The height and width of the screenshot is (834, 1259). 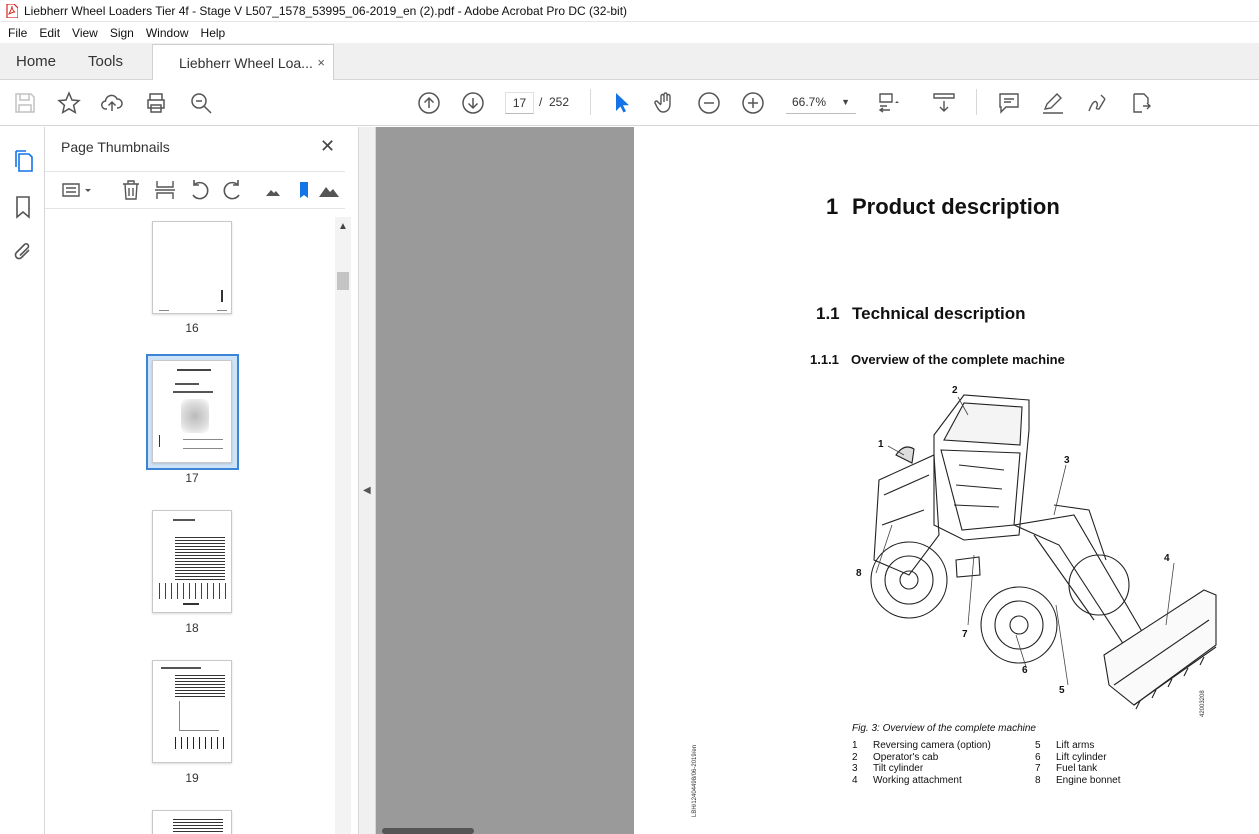 I want to click on tab-home: Home, so click(x=37, y=61).